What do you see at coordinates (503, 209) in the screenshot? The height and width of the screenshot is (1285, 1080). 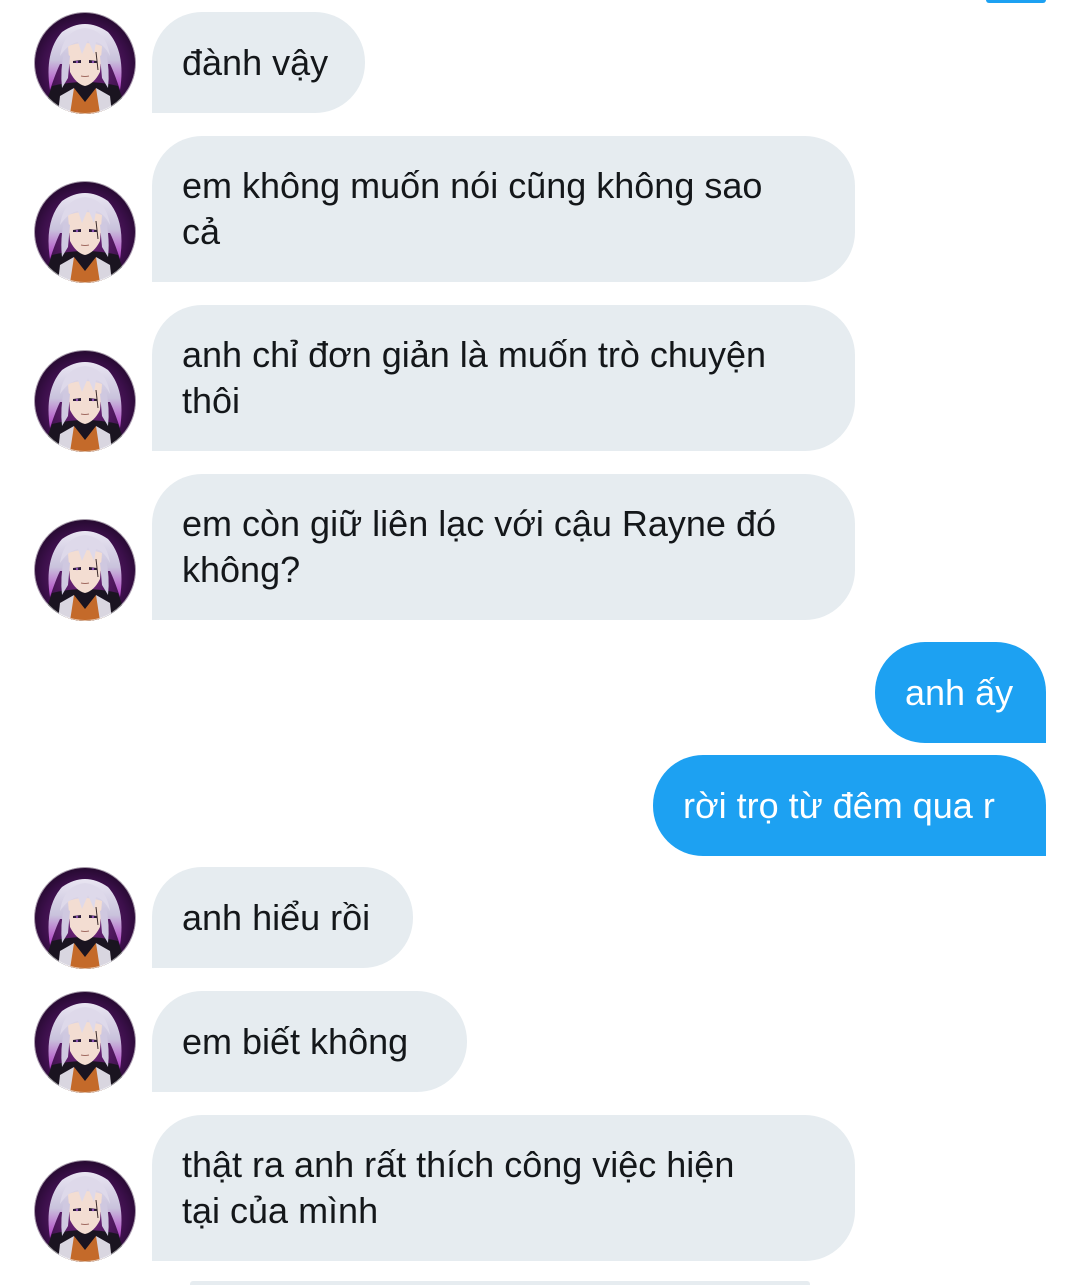 I see `message-bubble-incoming: em không muốn nói cũng không sao cả` at bounding box center [503, 209].